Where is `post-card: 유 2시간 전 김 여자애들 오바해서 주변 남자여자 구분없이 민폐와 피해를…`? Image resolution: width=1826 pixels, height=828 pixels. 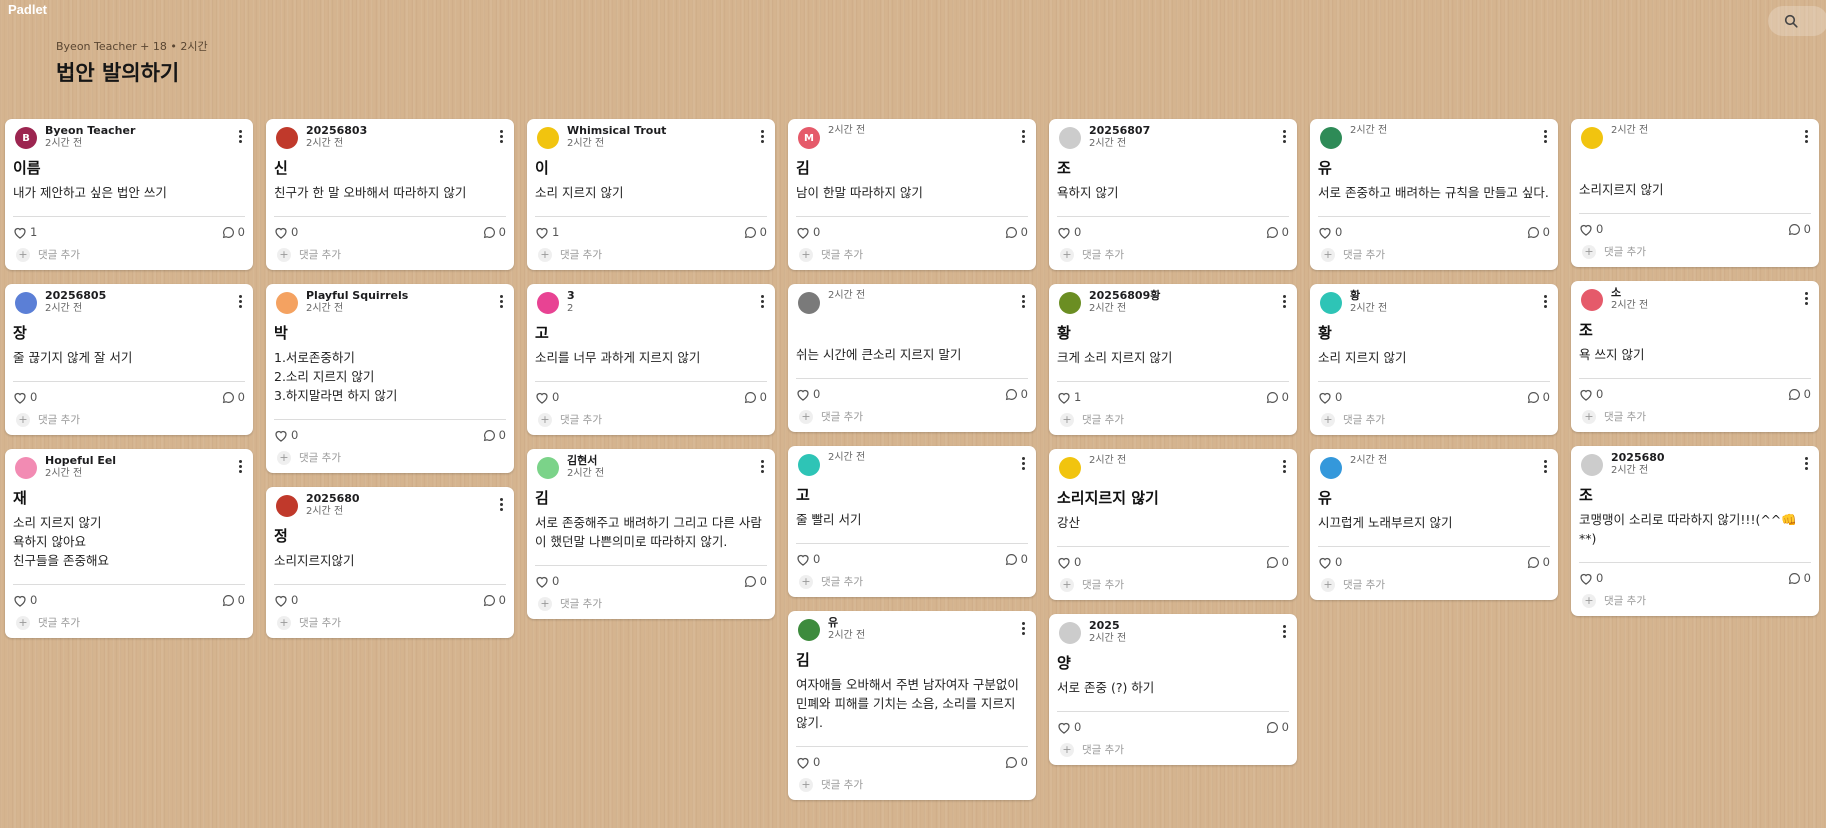 post-card: 유 2시간 전 김 여자애들 오바해서 주변 남자여자 구분없이 민폐와 피해를… is located at coordinates (912, 706).